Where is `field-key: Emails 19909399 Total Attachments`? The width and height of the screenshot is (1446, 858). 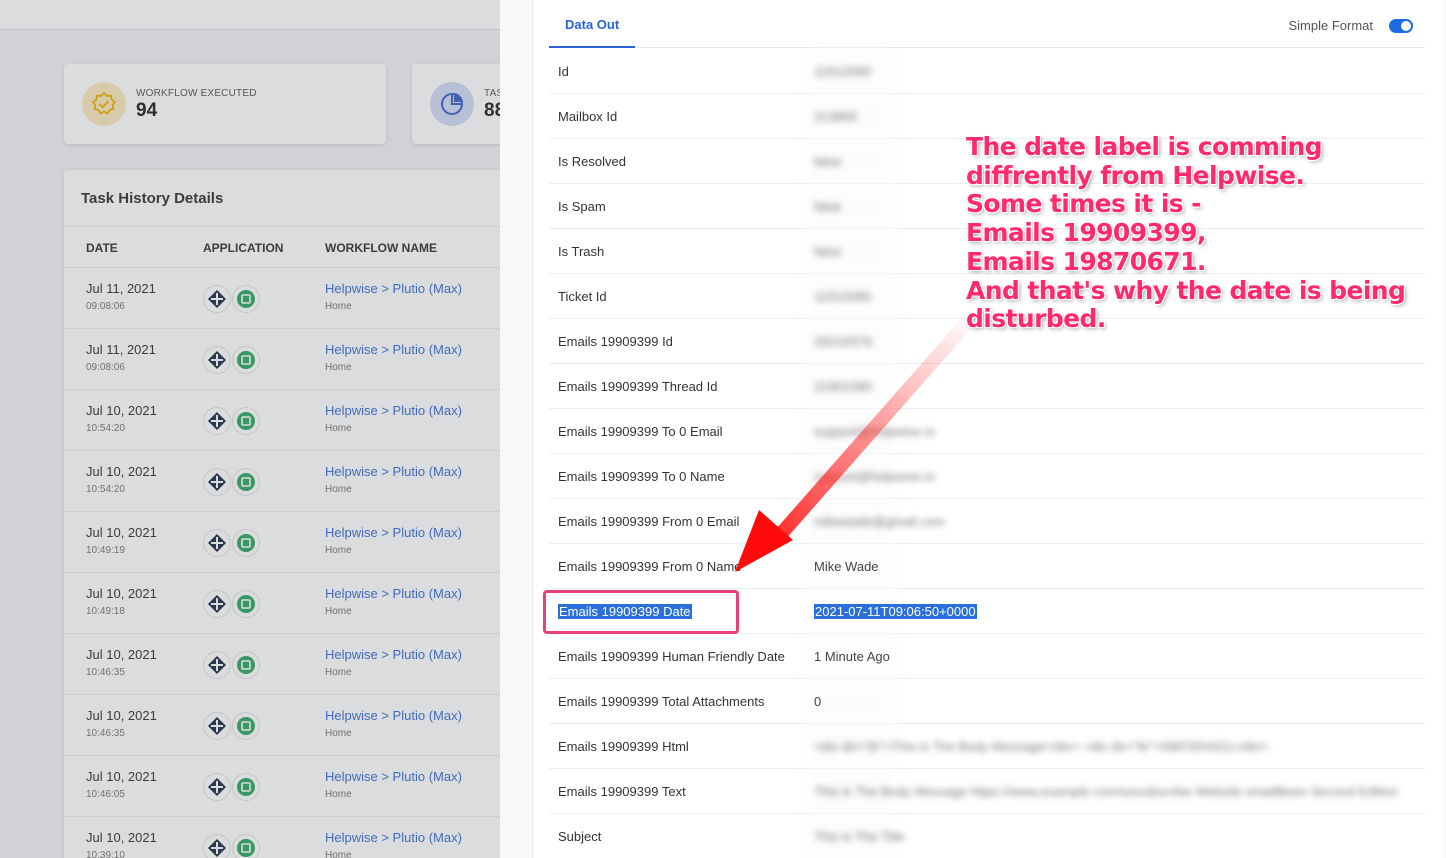 field-key: Emails 19909399 Total Attachments is located at coordinates (661, 701).